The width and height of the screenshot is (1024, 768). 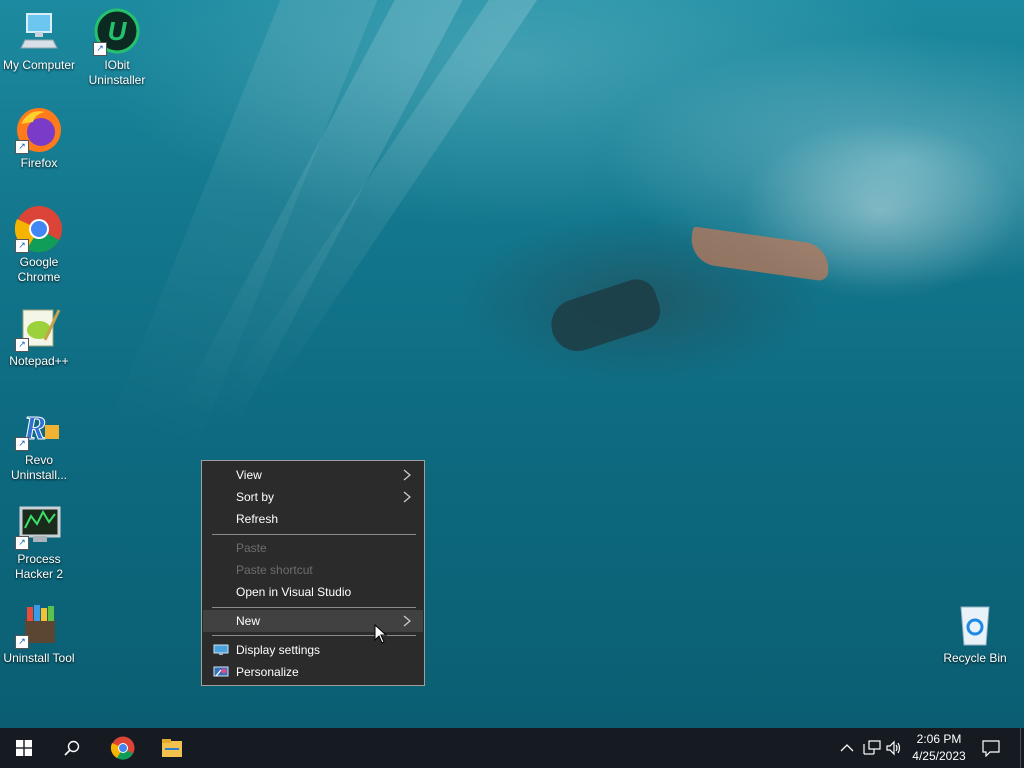 I want to click on menu-item-personalize: Personalize, so click(x=313, y=672).